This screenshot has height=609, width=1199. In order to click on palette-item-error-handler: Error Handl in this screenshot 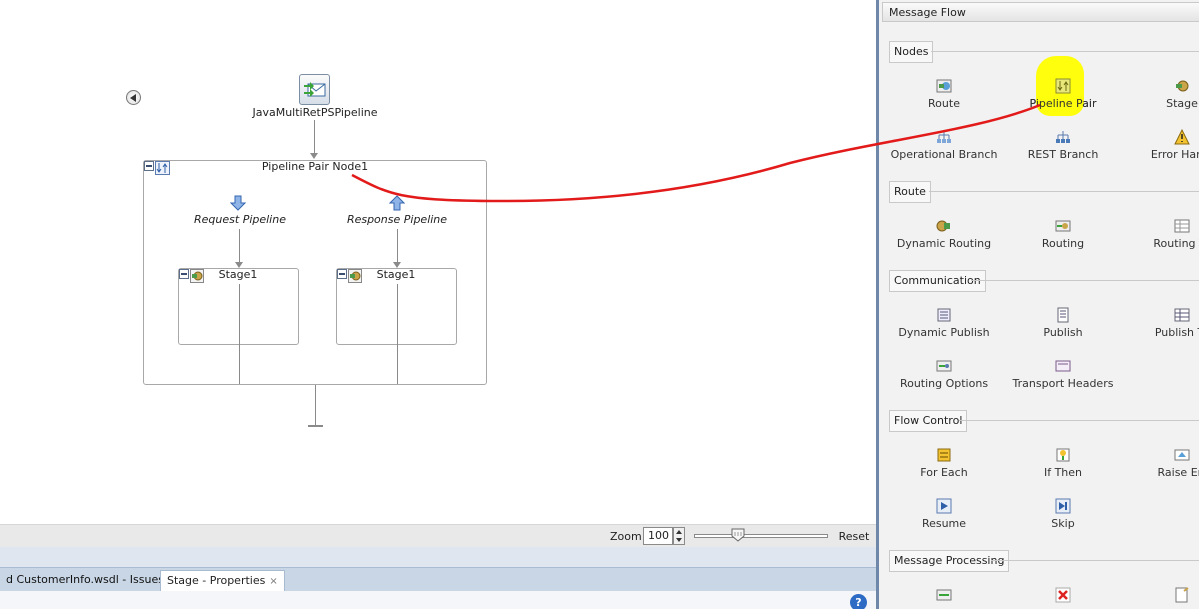, I will do `click(1158, 145)`.